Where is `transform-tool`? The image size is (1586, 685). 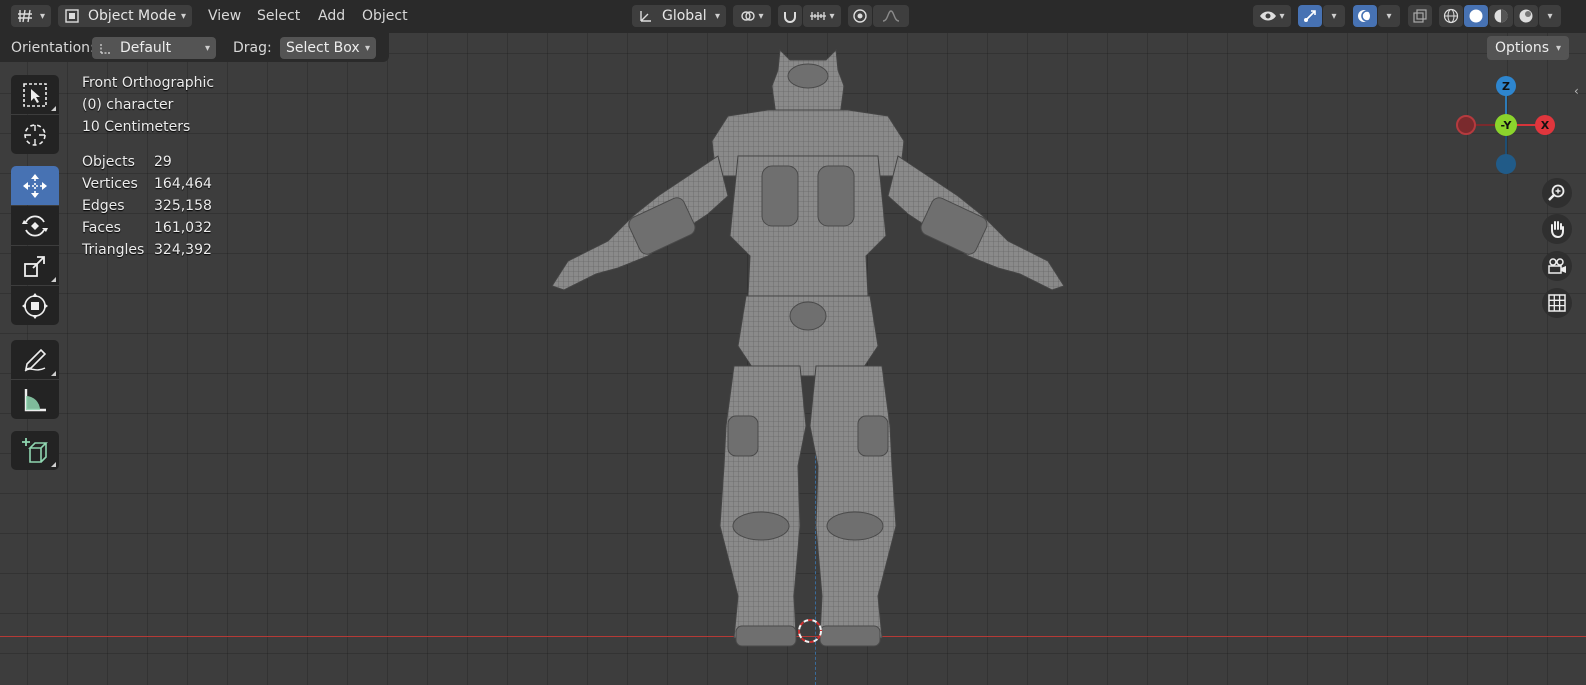
transform-tool is located at coordinates (35, 305).